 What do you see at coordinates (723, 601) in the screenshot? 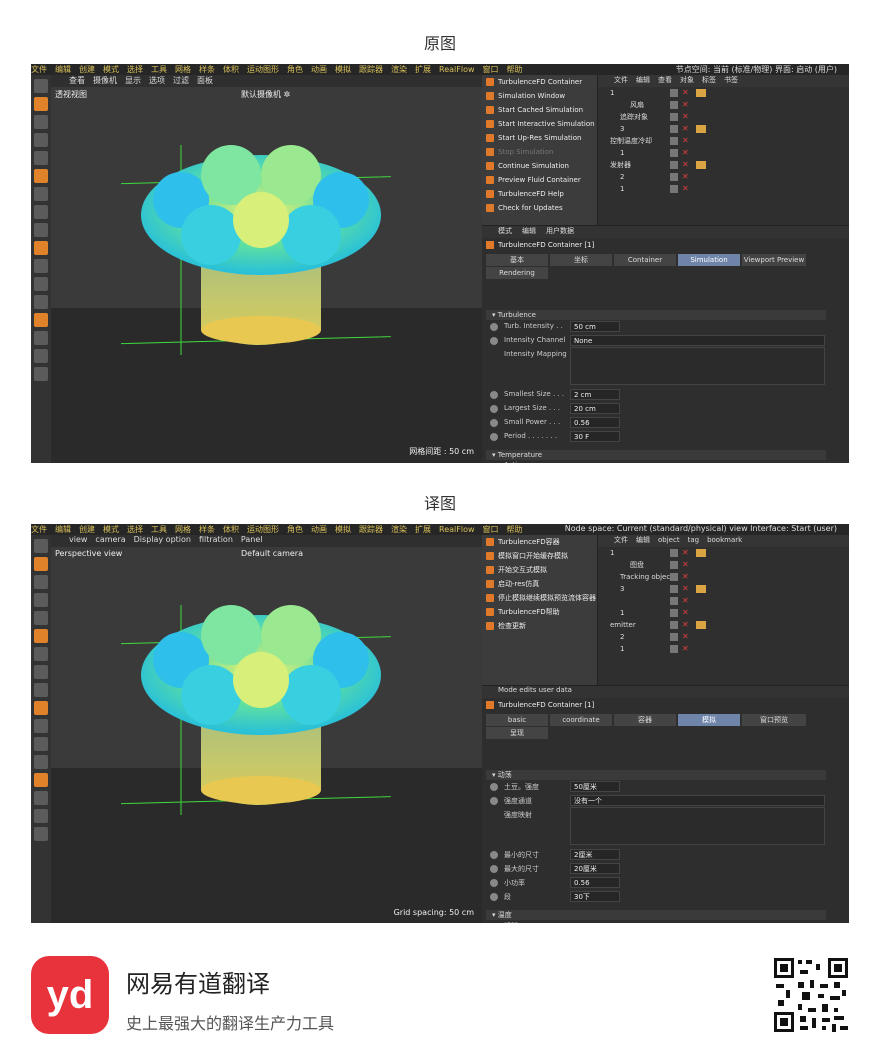
I see `object-row: ✕` at bounding box center [723, 601].